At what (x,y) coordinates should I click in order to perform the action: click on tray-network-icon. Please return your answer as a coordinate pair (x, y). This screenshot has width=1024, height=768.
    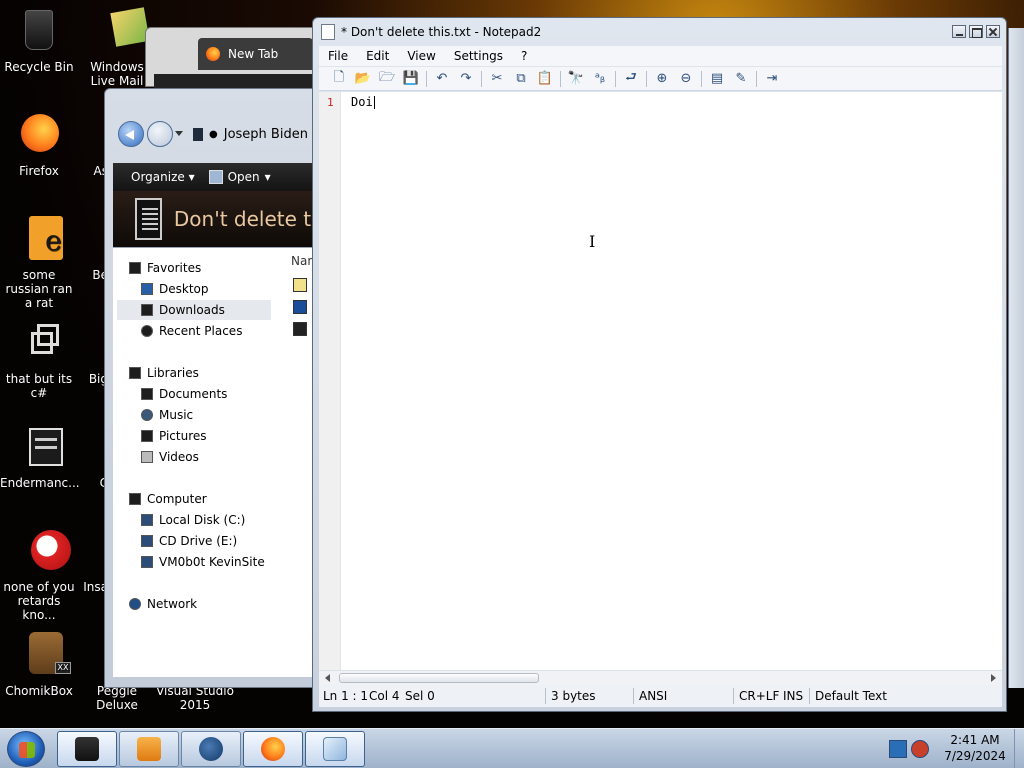
    Looking at the image, I should click on (898, 749).